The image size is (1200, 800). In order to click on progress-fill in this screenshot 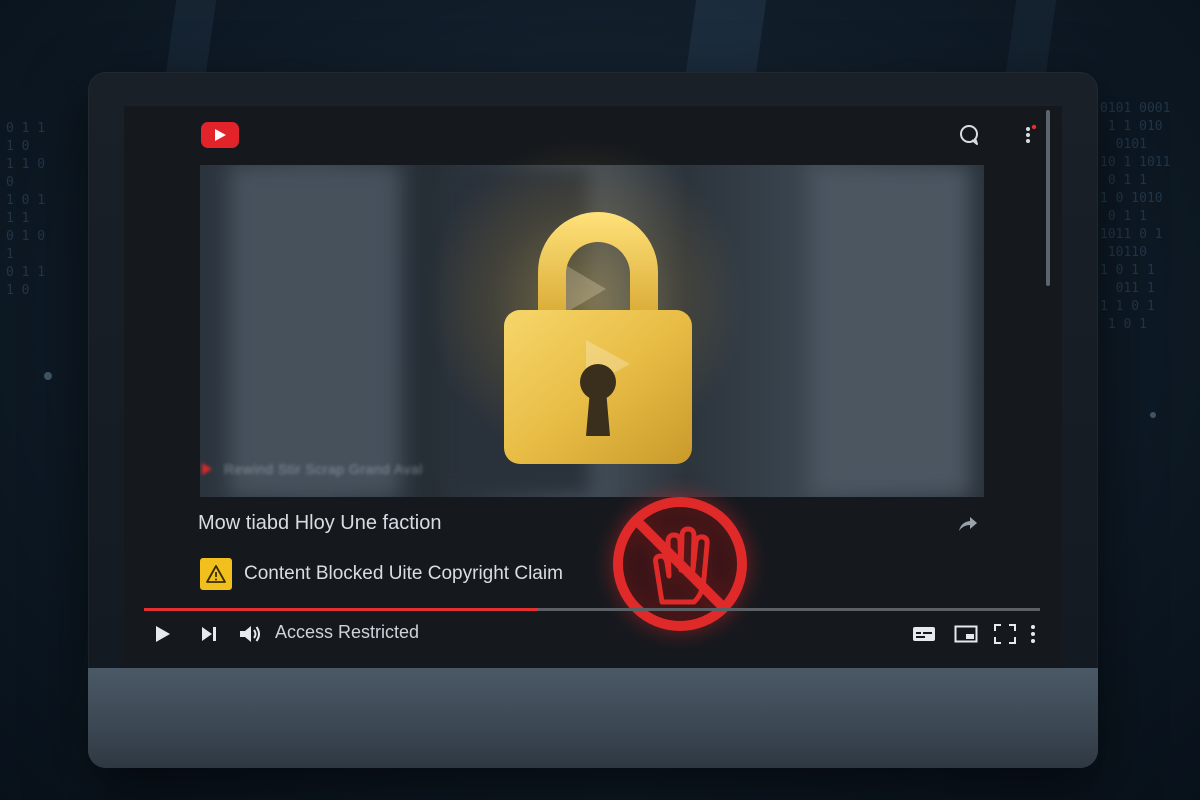, I will do `click(341, 609)`.